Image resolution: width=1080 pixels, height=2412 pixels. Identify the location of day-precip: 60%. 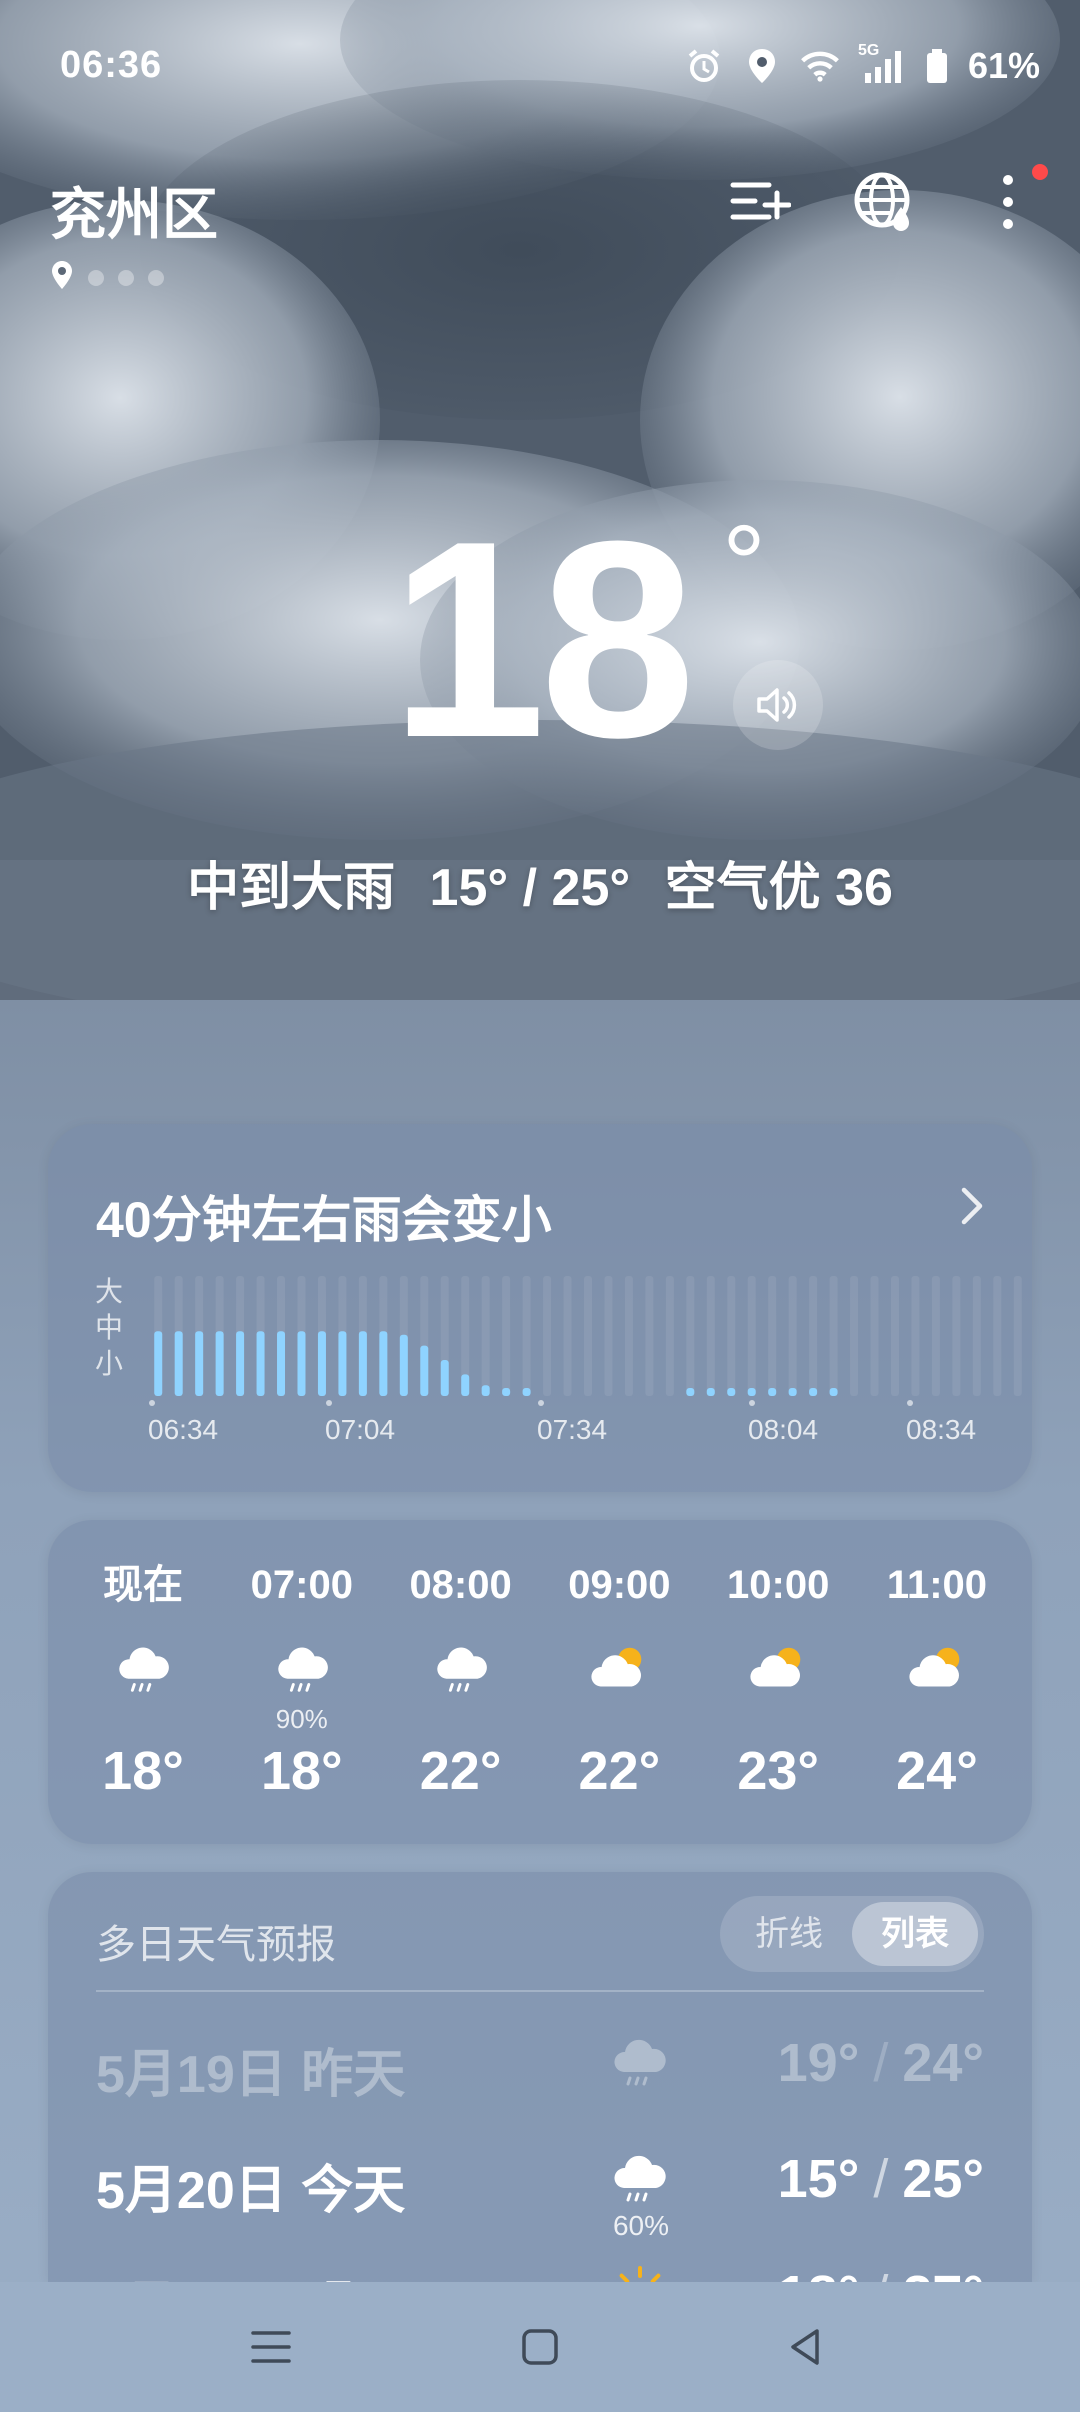
(641, 2225).